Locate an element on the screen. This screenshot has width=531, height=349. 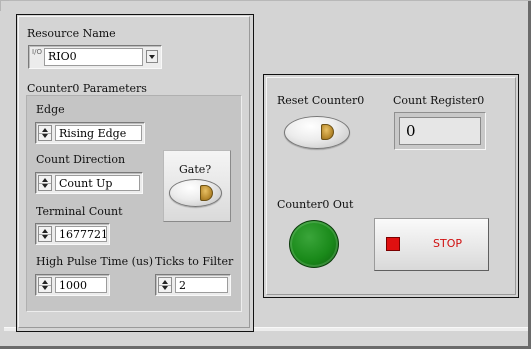
ticks-to-filter-control: 2 is located at coordinates (193, 285).